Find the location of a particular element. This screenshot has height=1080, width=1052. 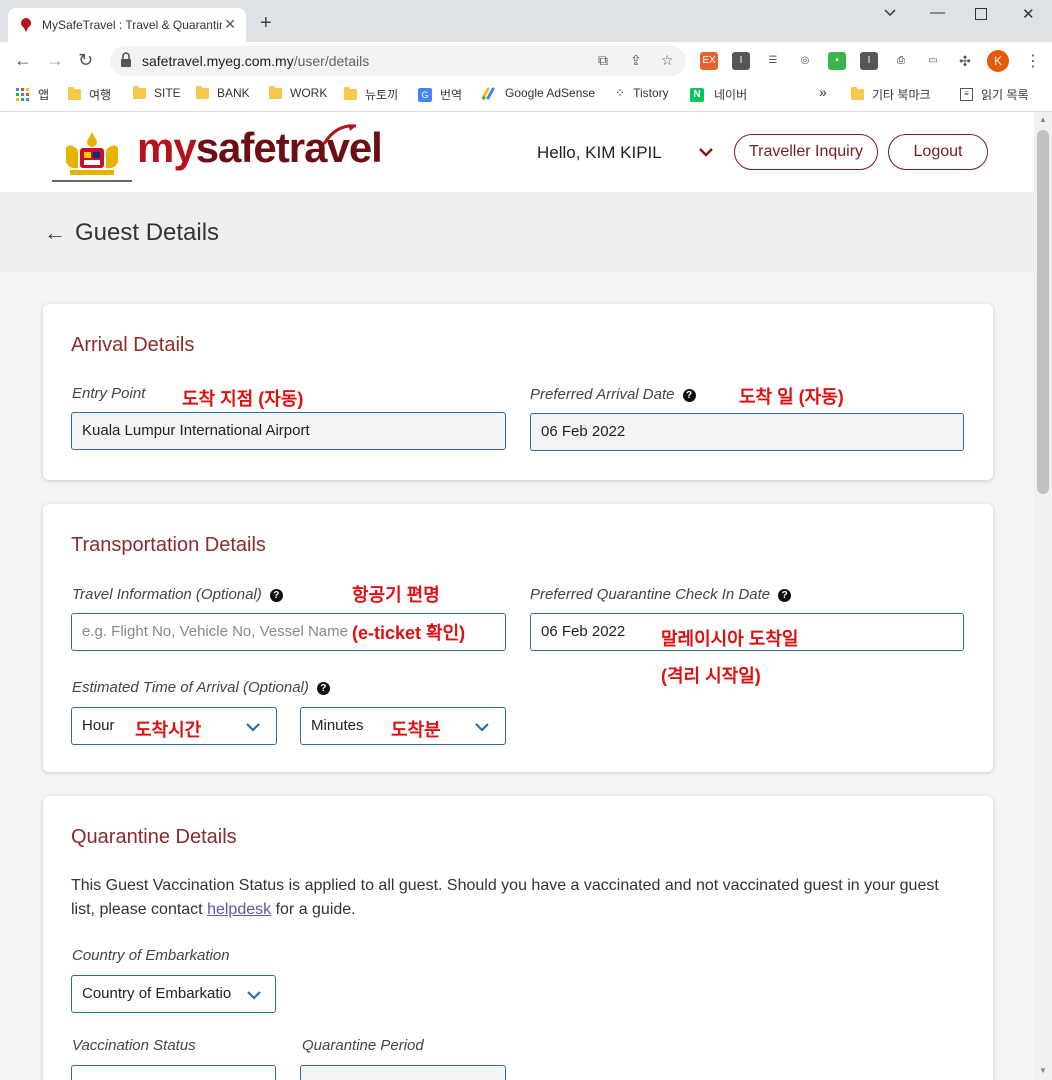

browser-tab-active: MySafeTravel : Travel & Quarantine ✕ is located at coordinates (127, 25).